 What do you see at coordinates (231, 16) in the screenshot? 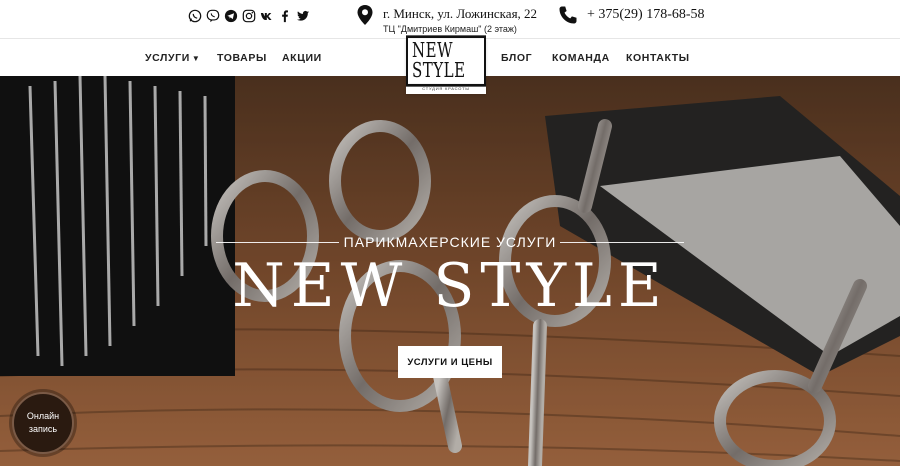
I see `telegram-icon` at bounding box center [231, 16].